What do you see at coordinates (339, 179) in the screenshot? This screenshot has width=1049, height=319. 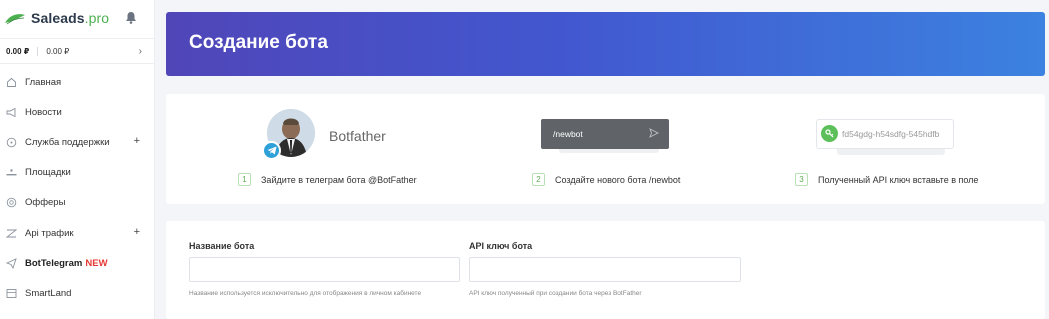 I see `step-text: Зайдите в телеграм бота @BotFather` at bounding box center [339, 179].